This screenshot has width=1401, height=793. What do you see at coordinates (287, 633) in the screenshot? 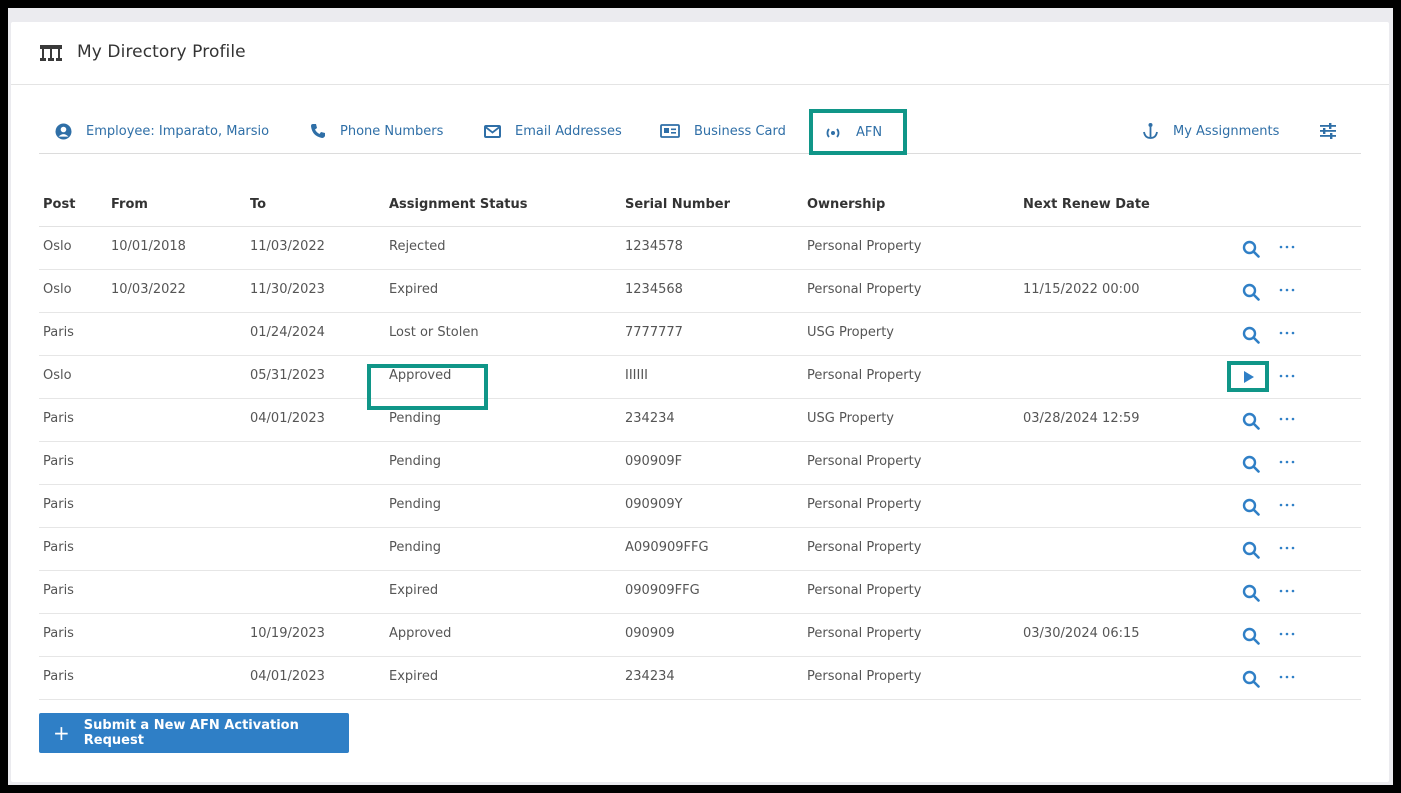
I see `cell-to: 10/19/2023` at bounding box center [287, 633].